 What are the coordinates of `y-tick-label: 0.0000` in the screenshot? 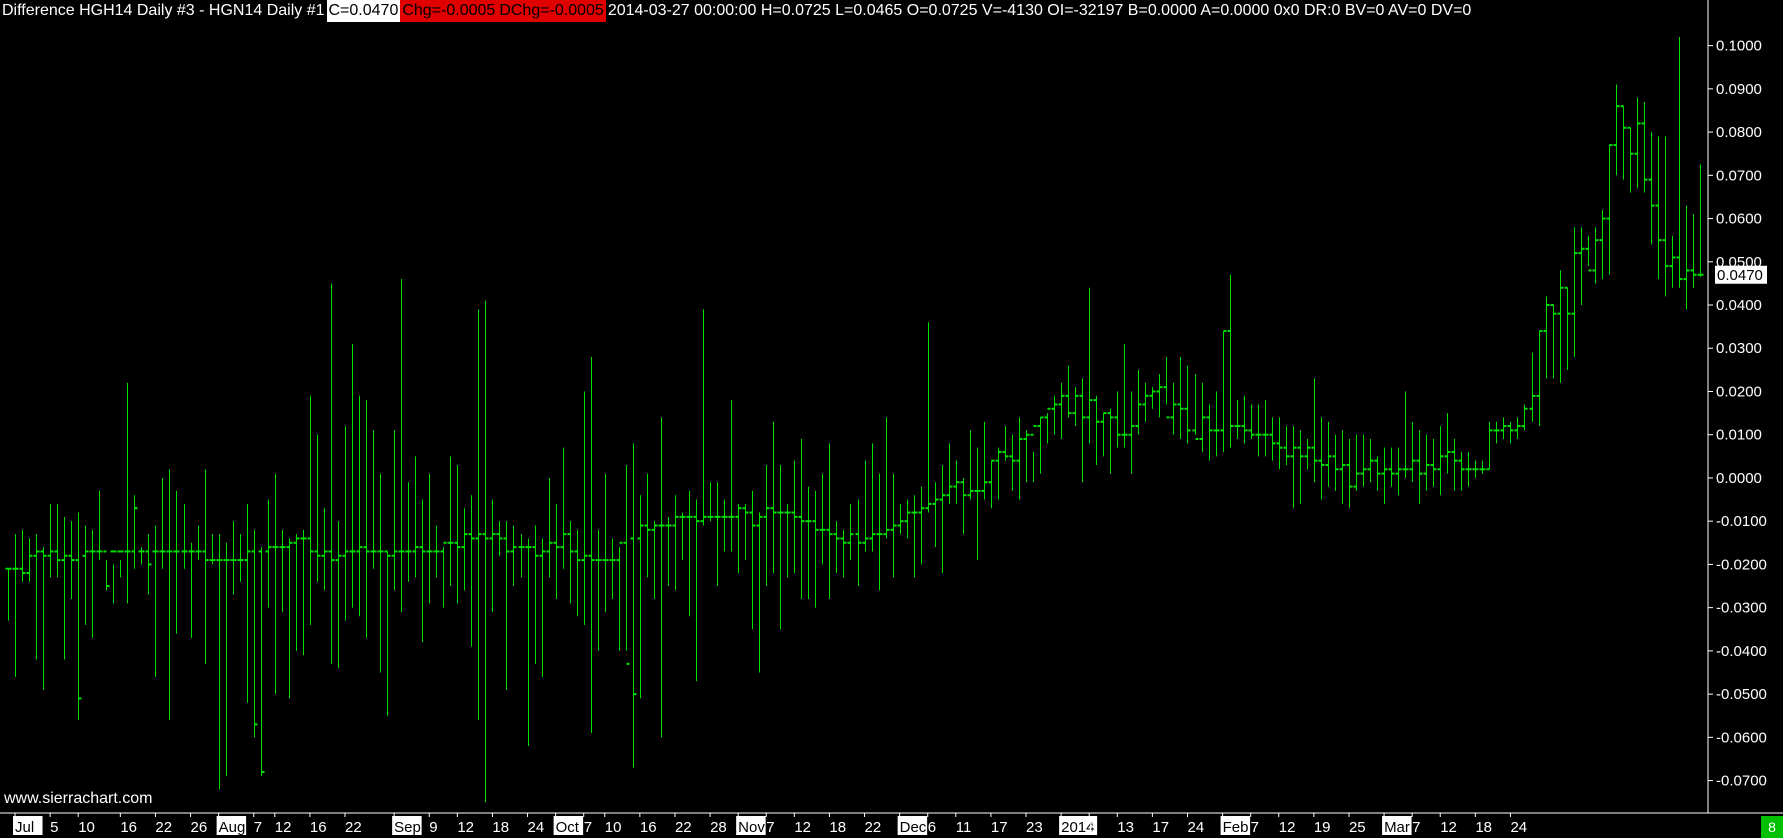 It's located at (1739, 478).